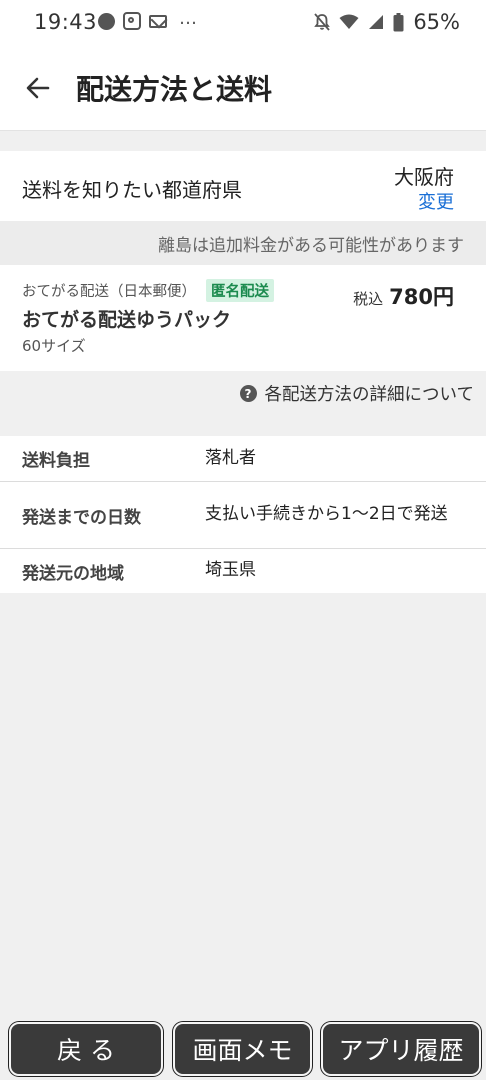 This screenshot has width=486, height=1080. What do you see at coordinates (56, 461) in the screenshot?
I see `info-label: 送料負担` at bounding box center [56, 461].